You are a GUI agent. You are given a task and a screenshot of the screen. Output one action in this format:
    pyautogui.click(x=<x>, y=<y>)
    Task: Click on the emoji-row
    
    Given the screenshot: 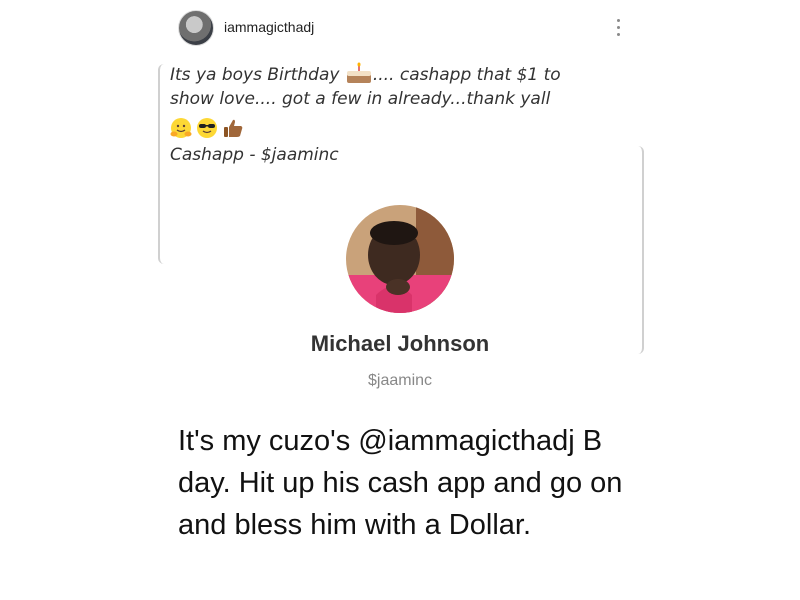 What is the action you would take?
    pyautogui.click(x=405, y=128)
    